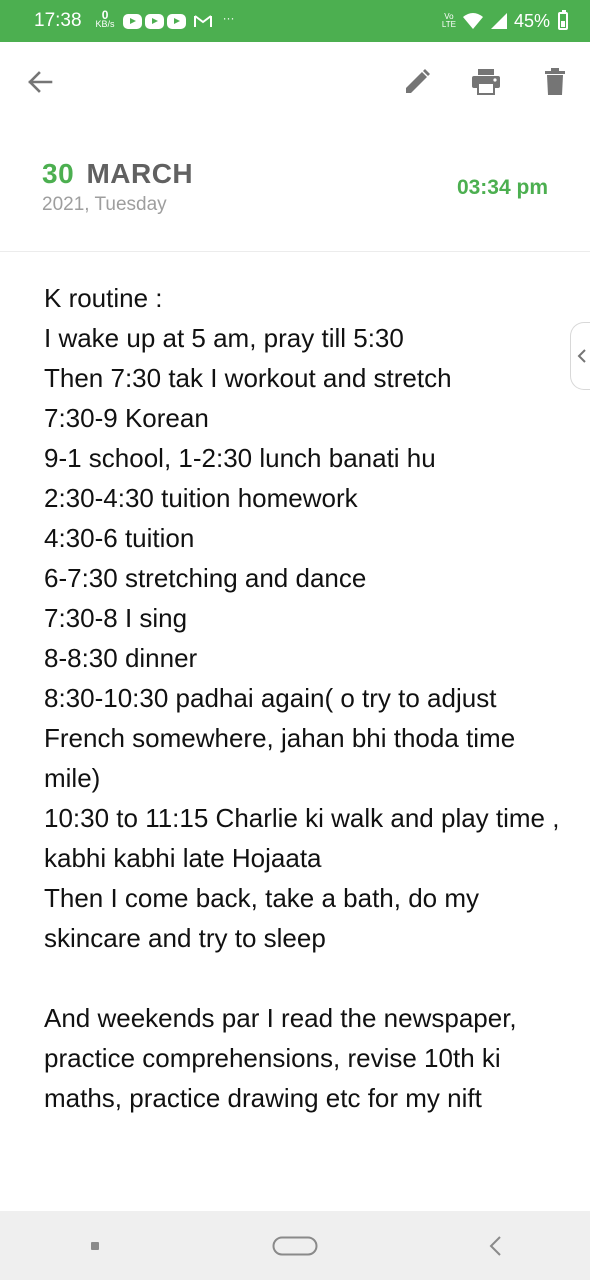 This screenshot has width=590, height=1280. What do you see at coordinates (103, 298) in the screenshot?
I see `note-line: K routine :` at bounding box center [103, 298].